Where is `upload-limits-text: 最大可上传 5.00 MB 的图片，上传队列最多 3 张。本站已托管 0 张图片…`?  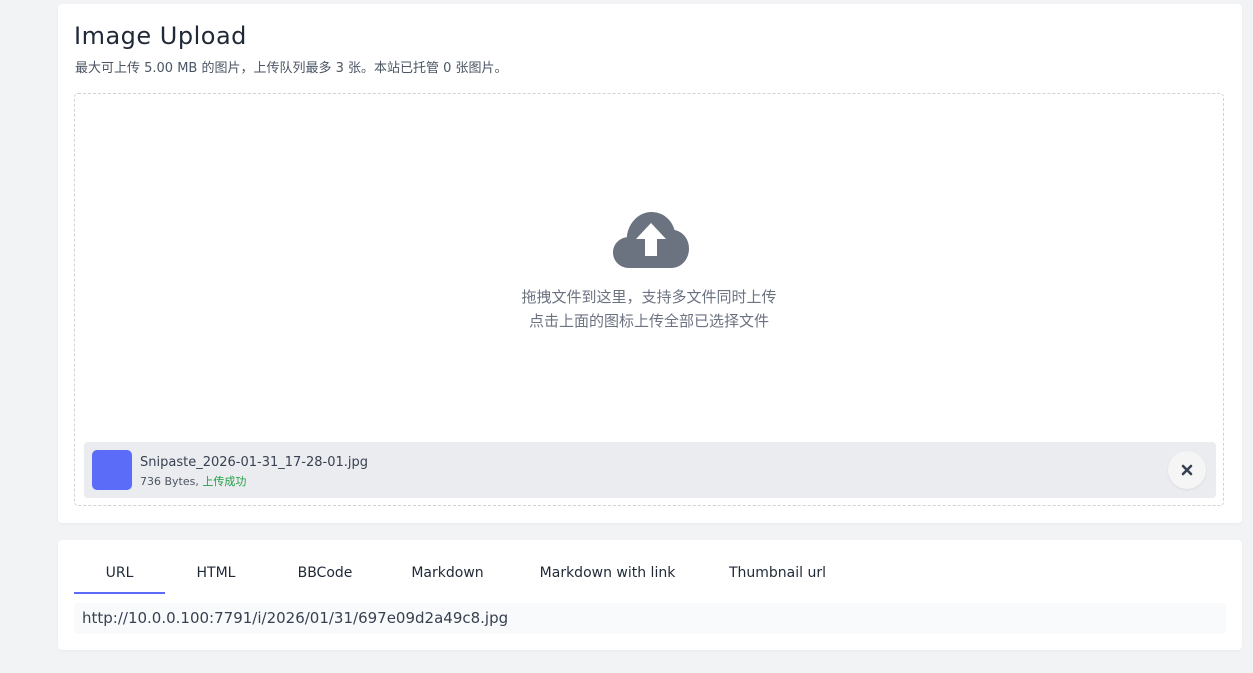
upload-limits-text: 最大可上传 5.00 MB 的图片，上传队列最多 3 张。本站已托管 0 张图片… is located at coordinates (291, 68).